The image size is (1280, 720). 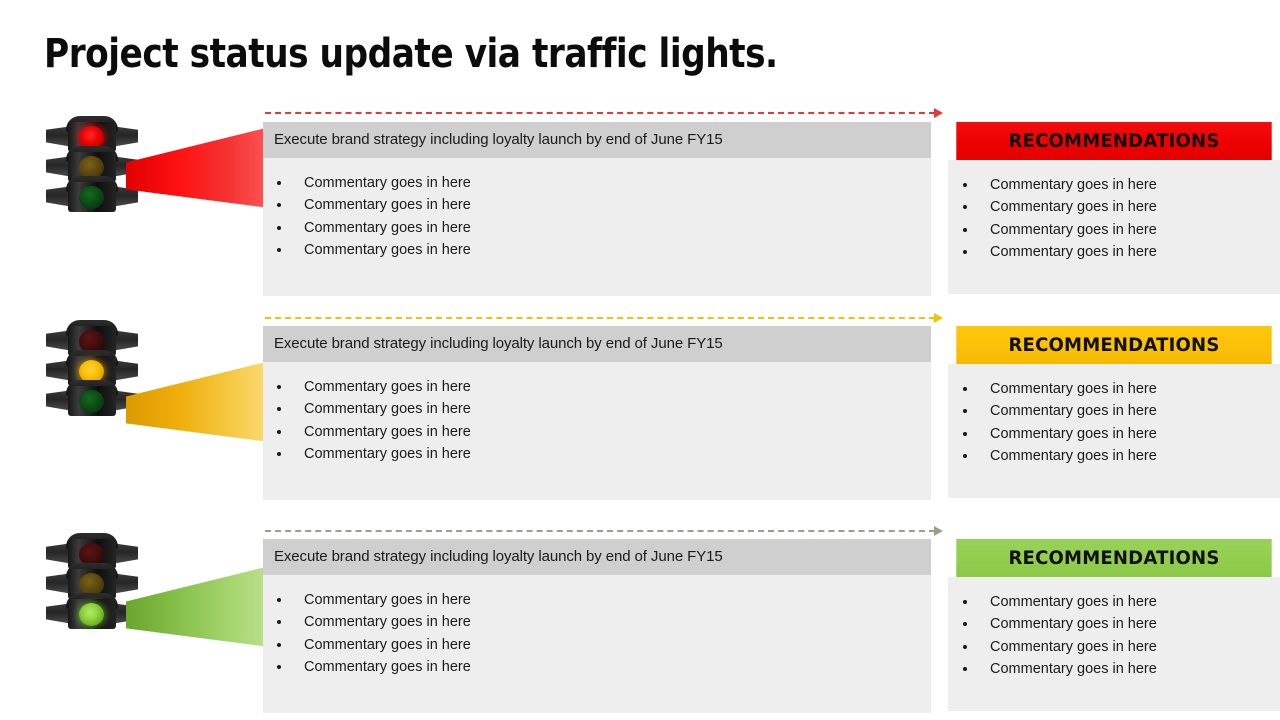 What do you see at coordinates (200, 167) in the screenshot?
I see `light-beam-red` at bounding box center [200, 167].